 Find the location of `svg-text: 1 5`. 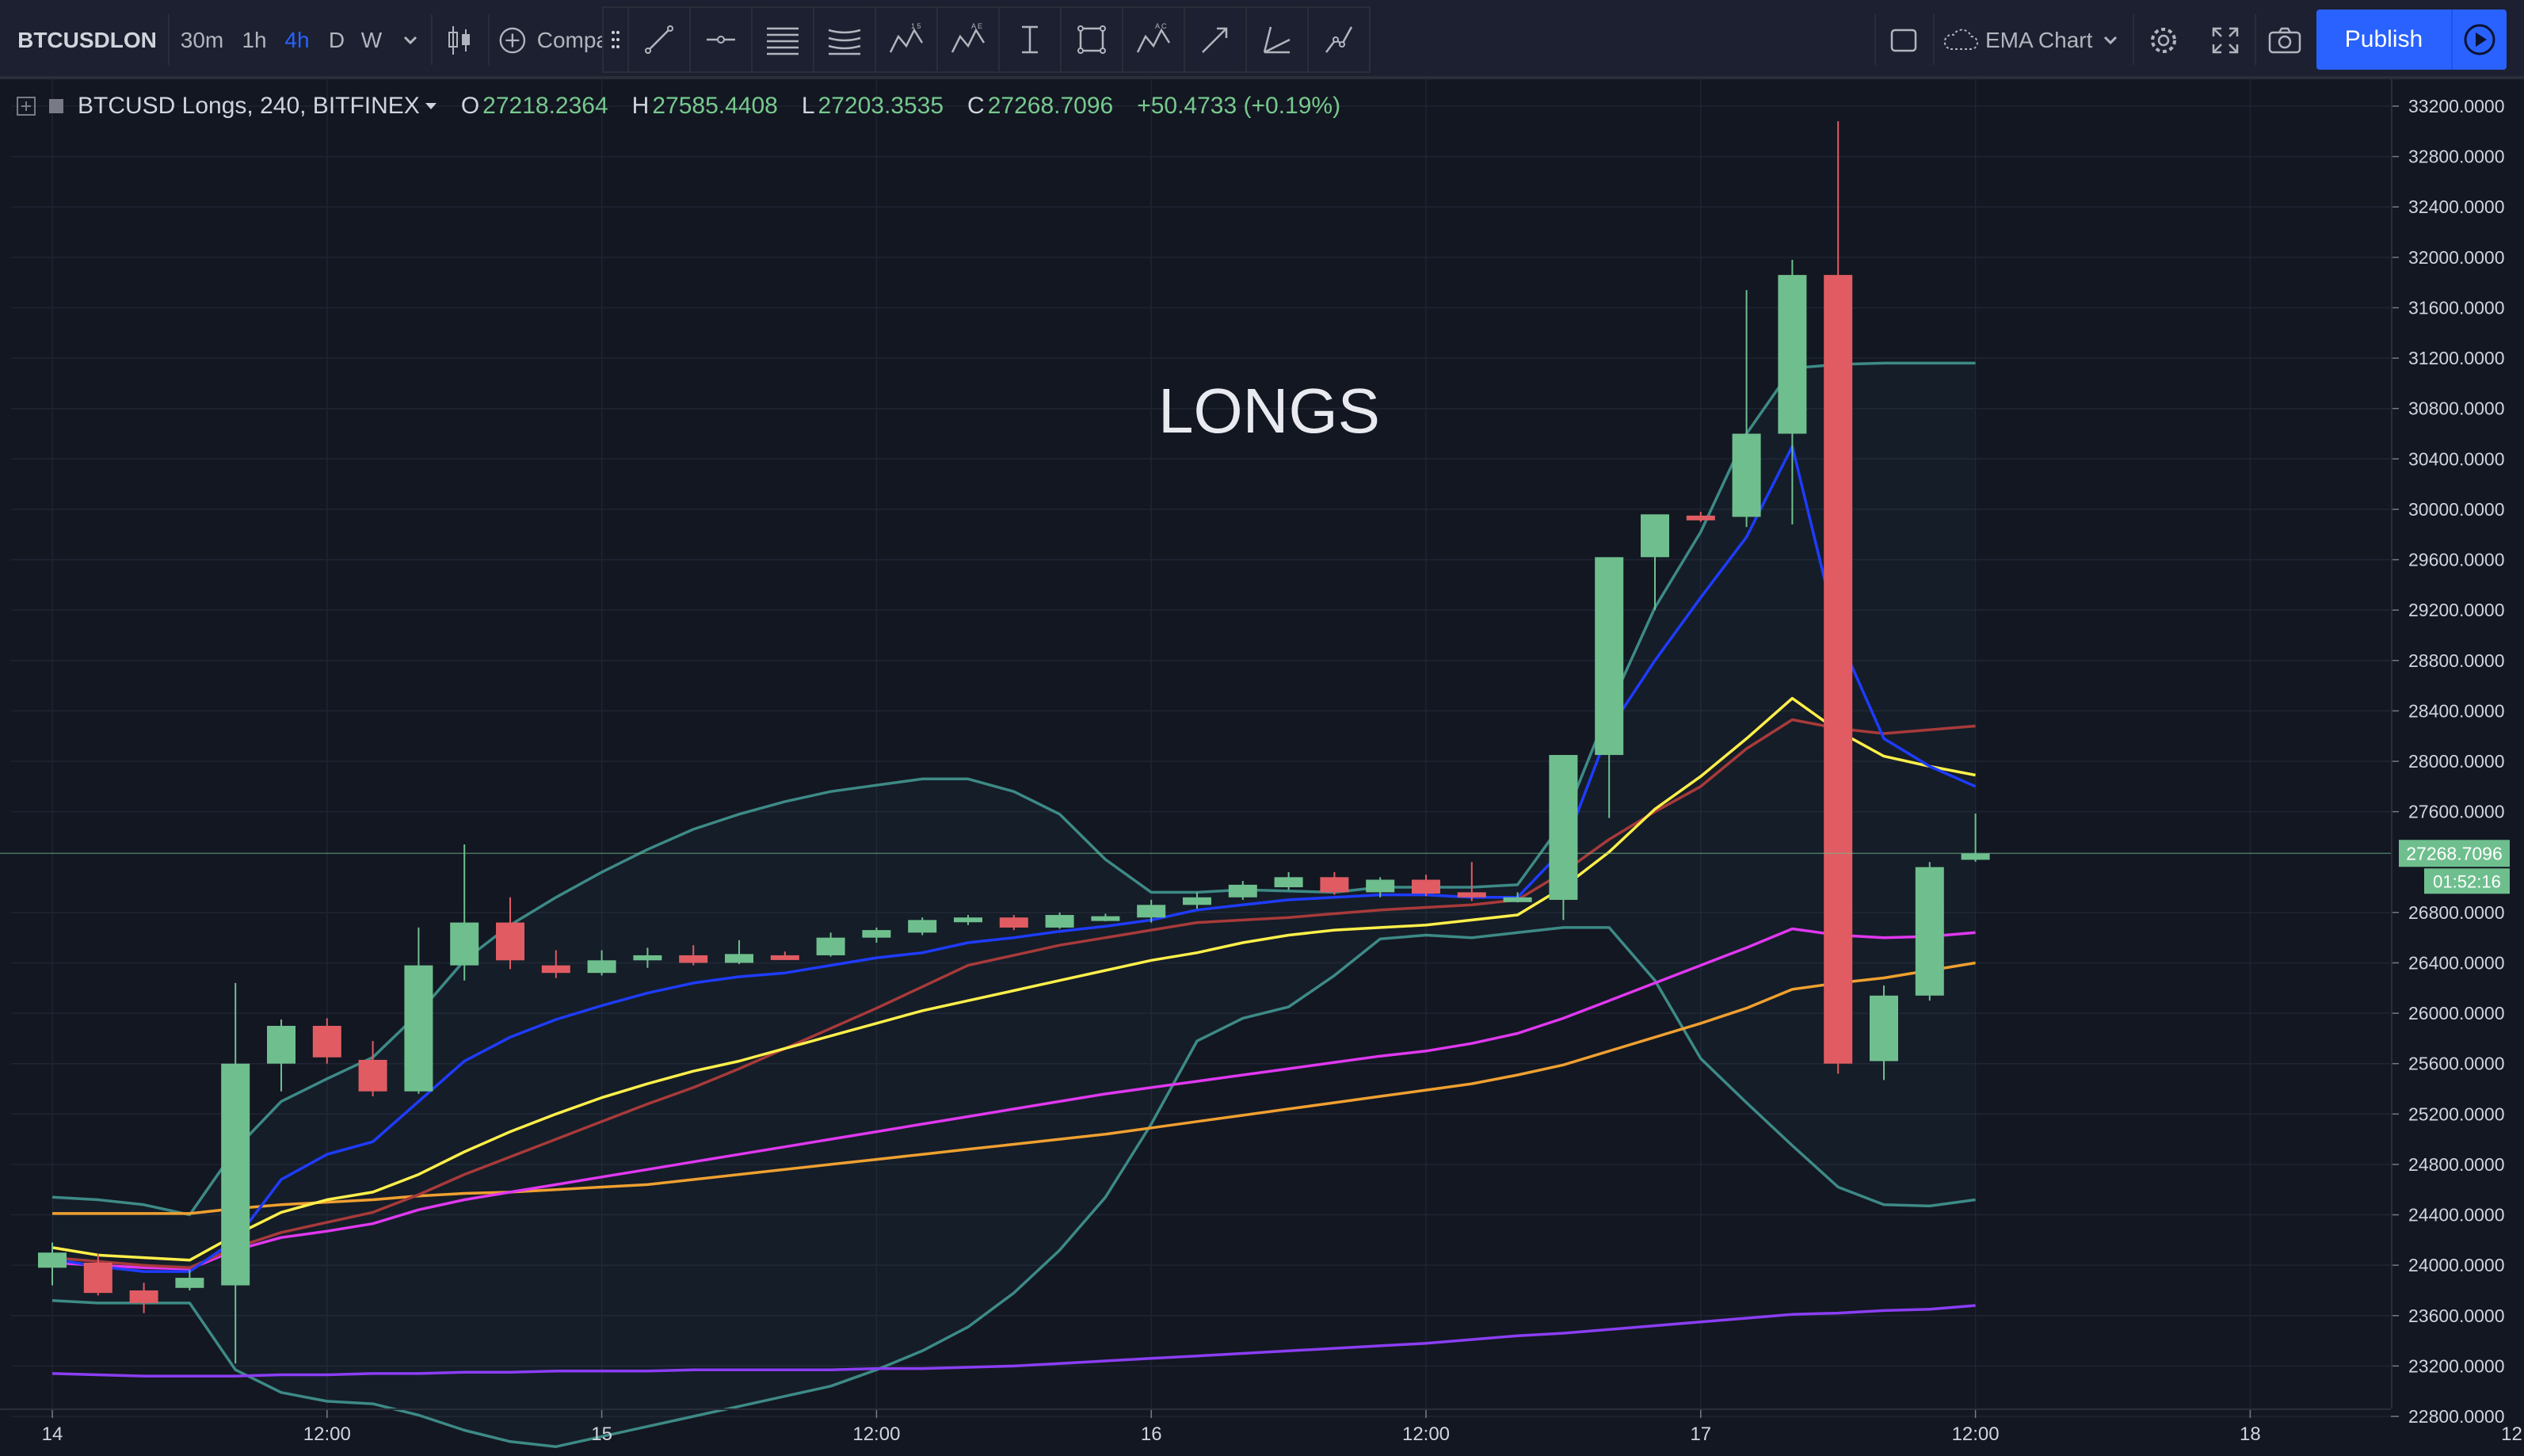

svg-text: 1 5 is located at coordinates (916, 26).